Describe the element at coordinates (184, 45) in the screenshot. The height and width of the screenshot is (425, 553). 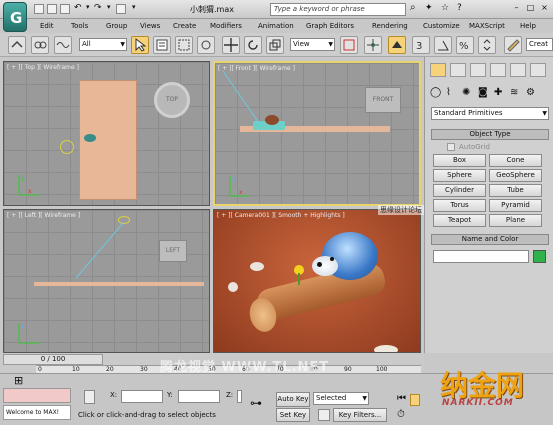
I see `rectangular-selection-icon` at that location.